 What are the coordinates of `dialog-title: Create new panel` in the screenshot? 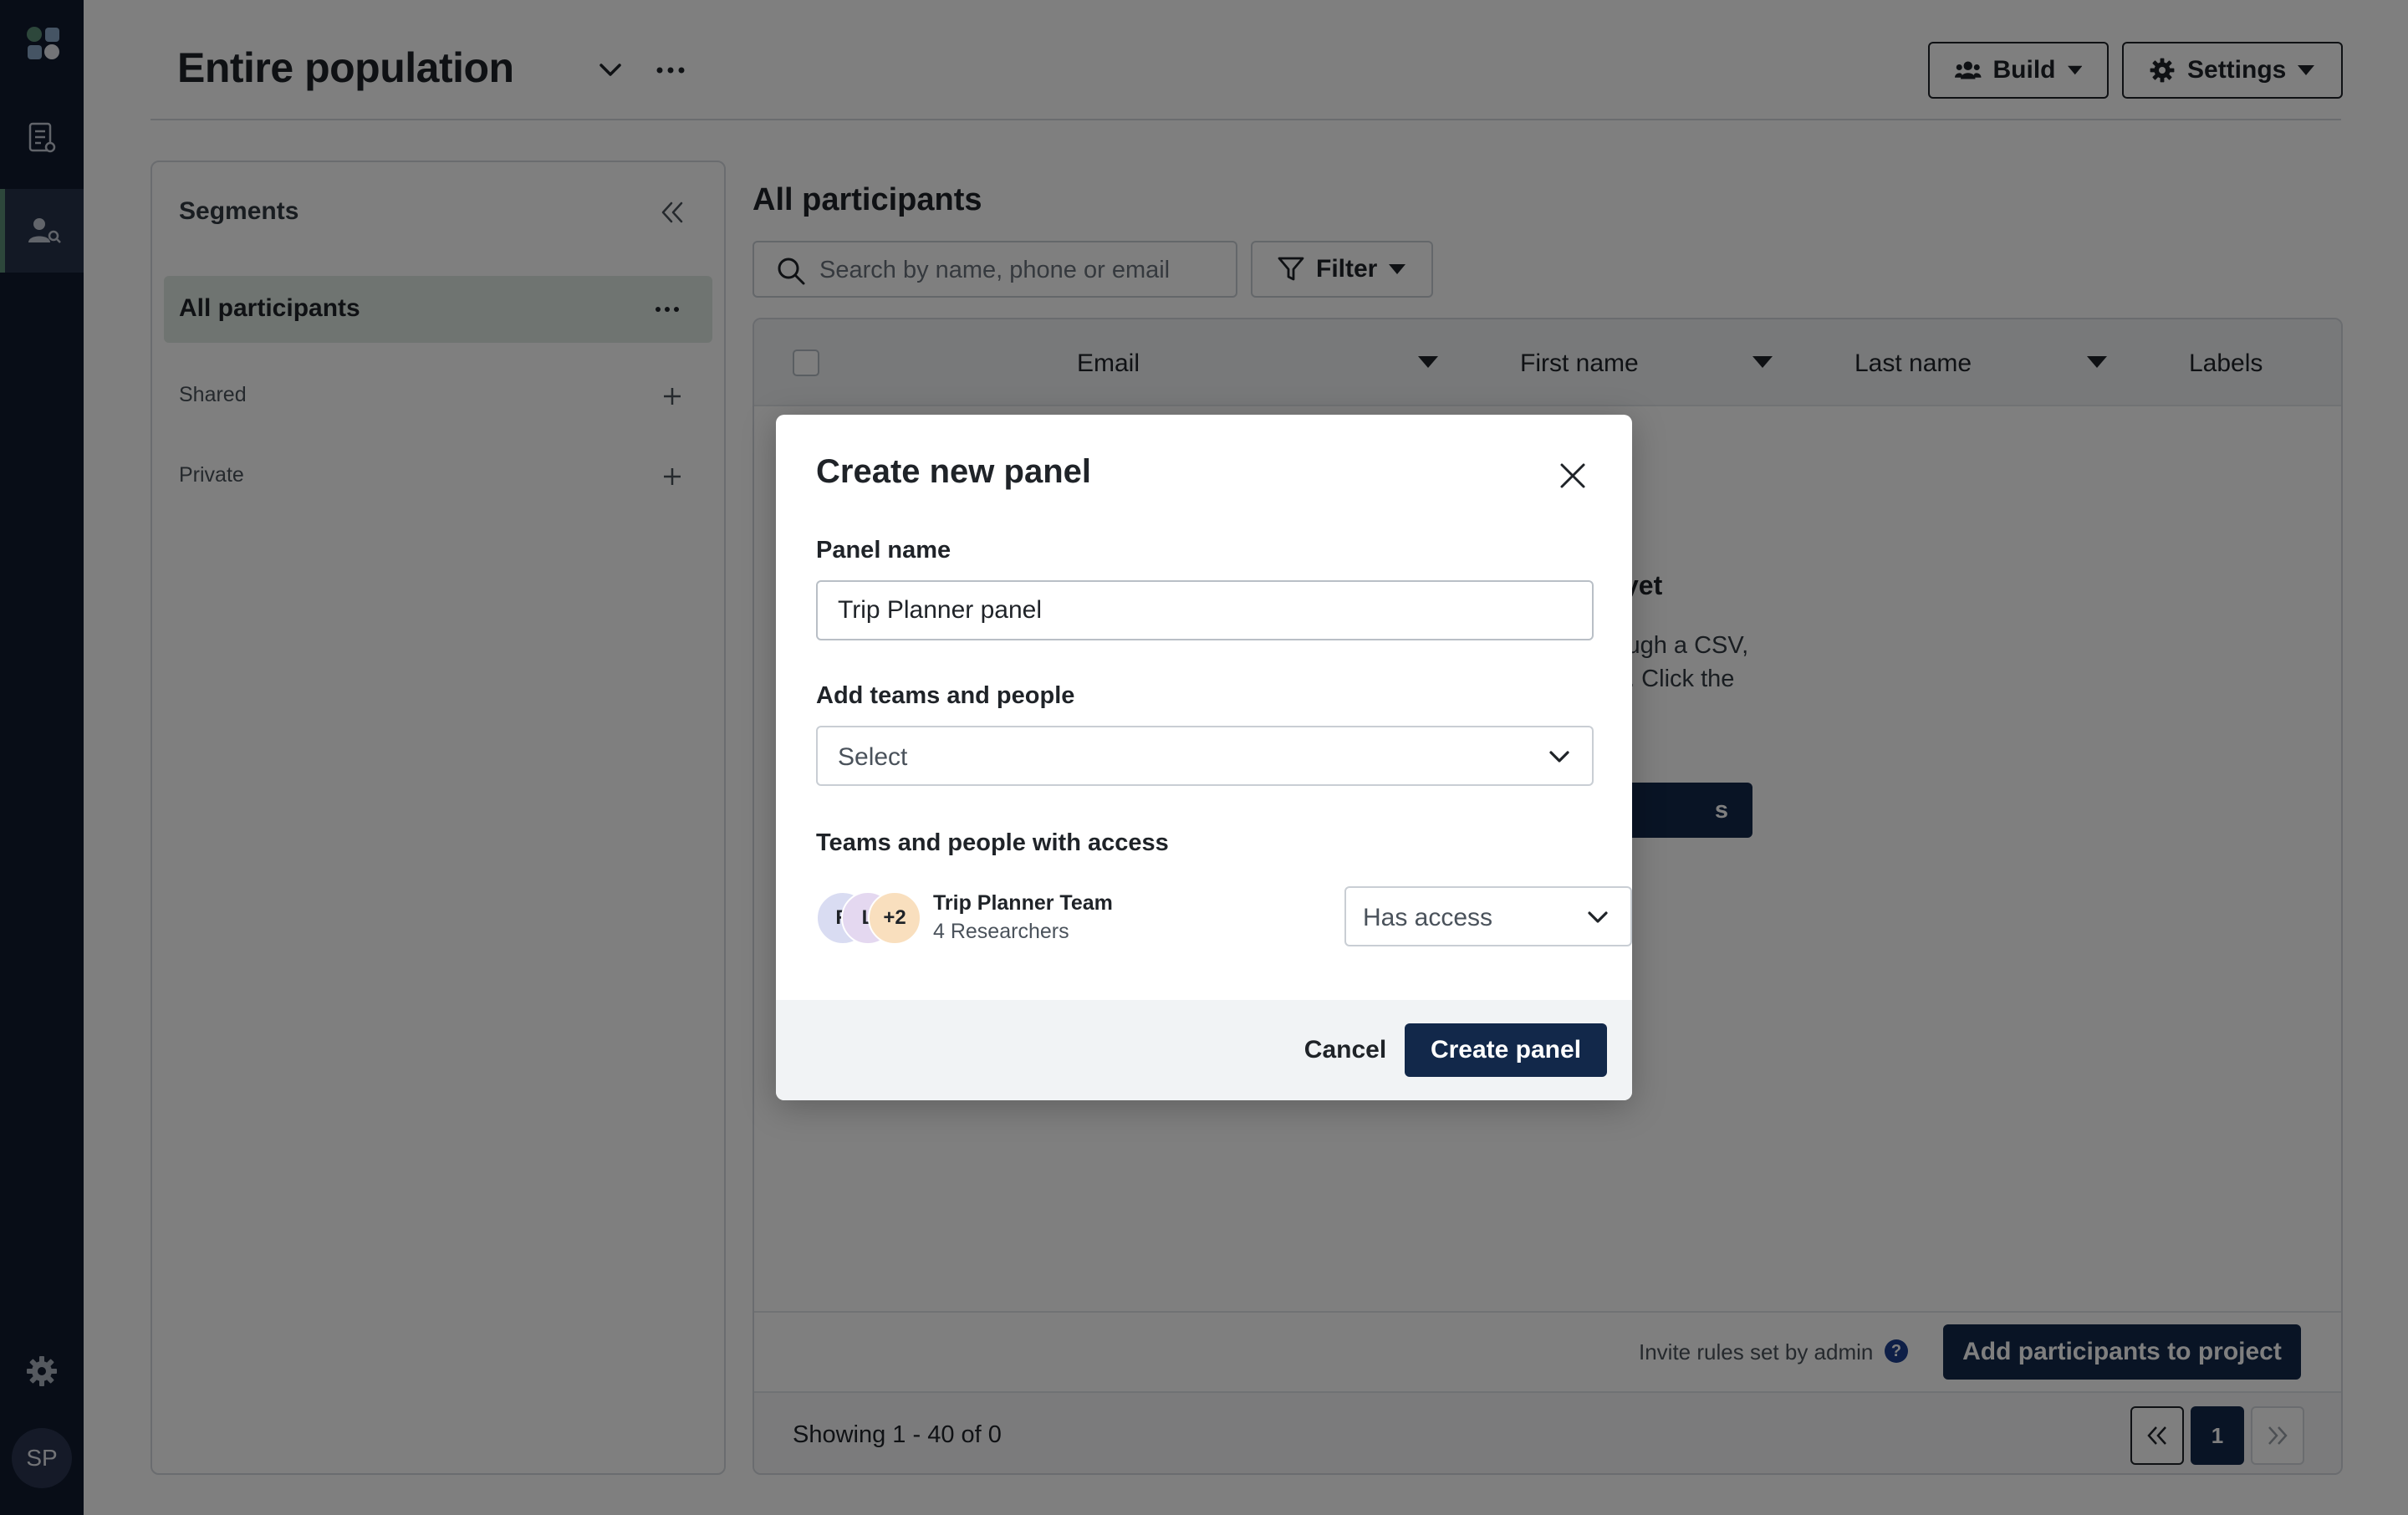 It's located at (954, 471).